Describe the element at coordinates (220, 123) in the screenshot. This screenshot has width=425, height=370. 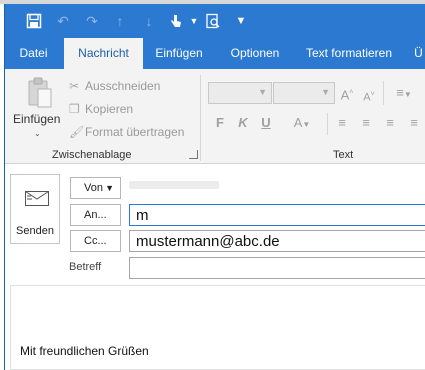
I see `bold-button: F` at that location.